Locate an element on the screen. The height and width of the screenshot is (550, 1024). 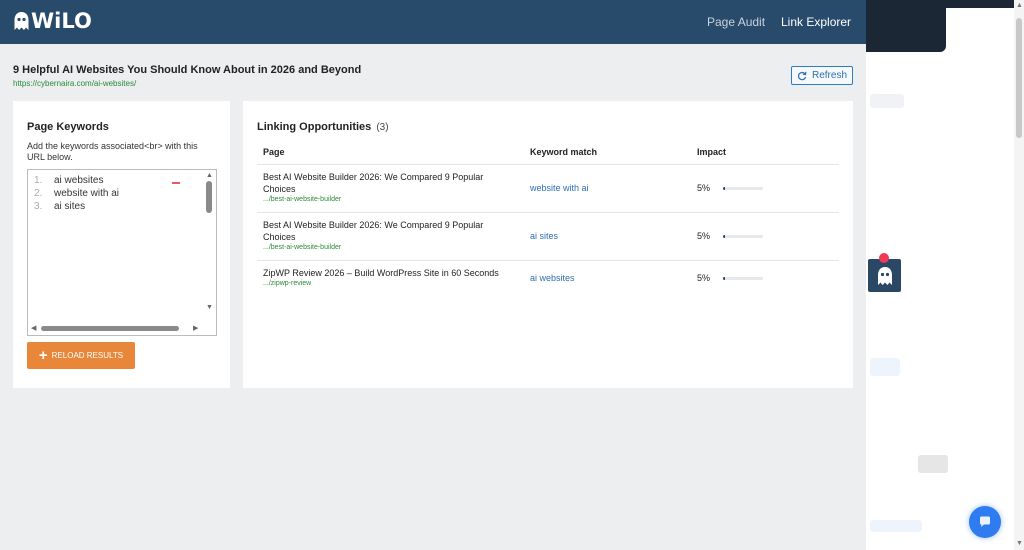
scroll-right-icon: ▶ is located at coordinates (195, 328).